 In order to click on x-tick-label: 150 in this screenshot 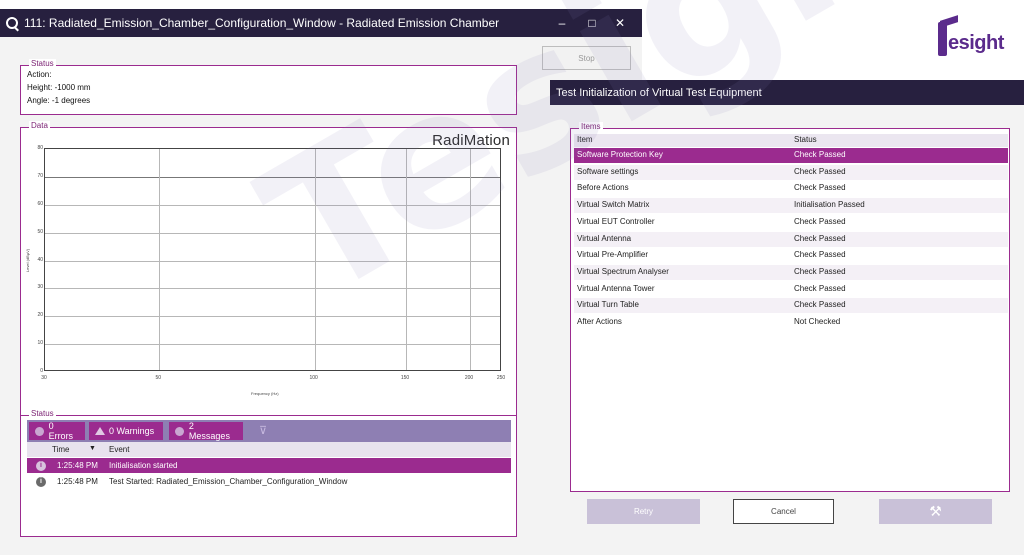, I will do `click(405, 378)`.